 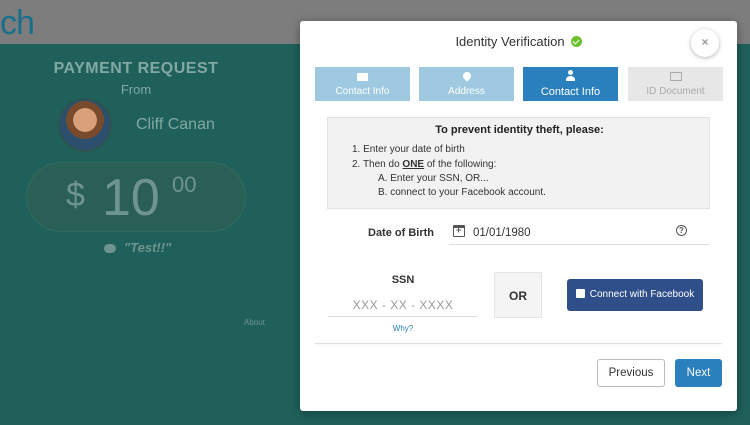 I want to click on payment-note: "Test!!", so click(x=137, y=247).